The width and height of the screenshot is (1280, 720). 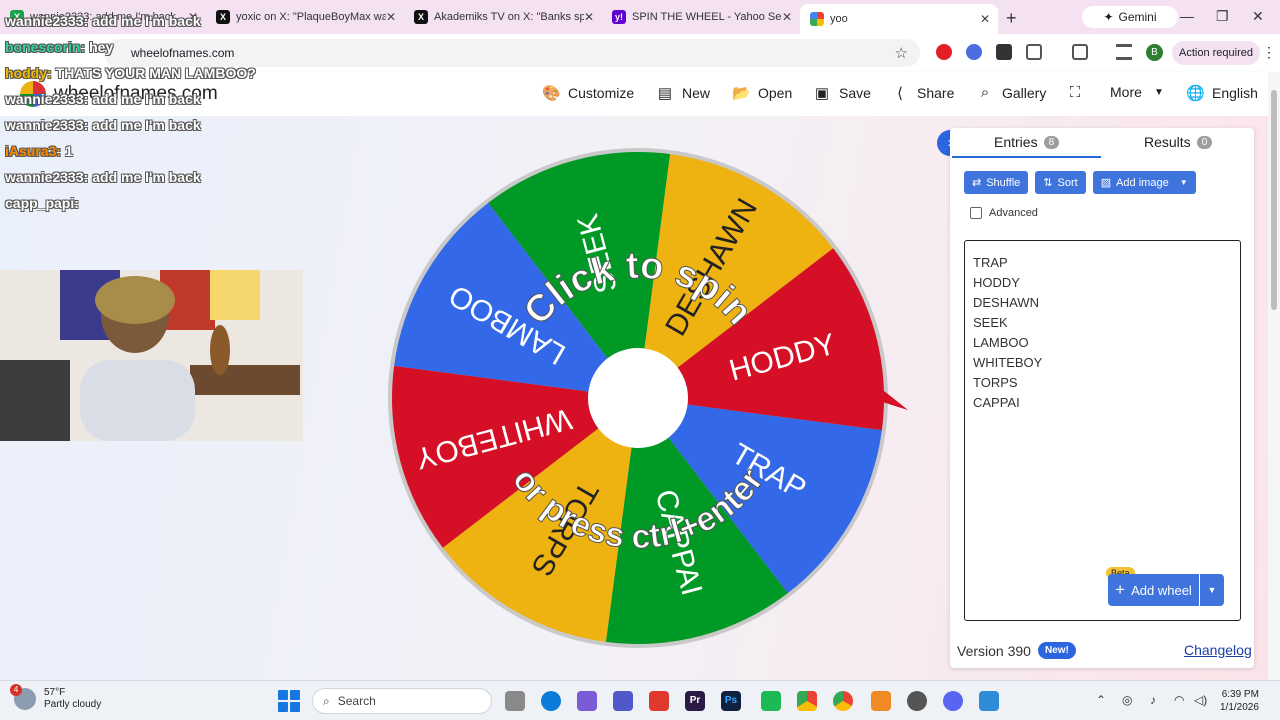 I want to click on wheel-center, so click(x=638, y=398).